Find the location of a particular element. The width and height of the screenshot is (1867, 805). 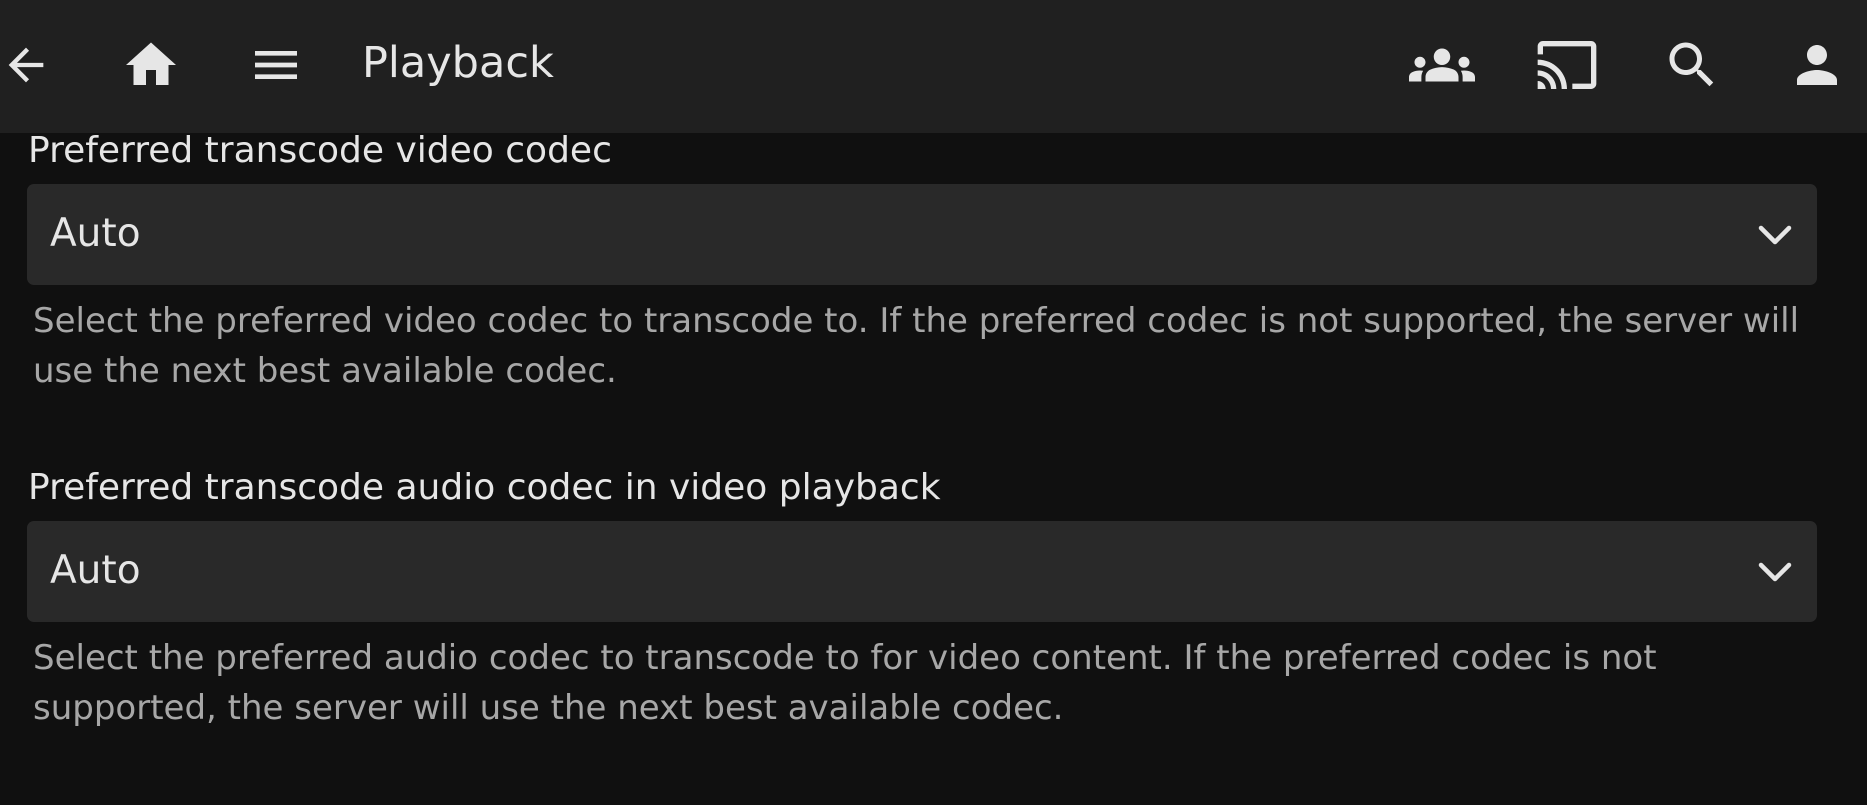

syncplay-button is located at coordinates (1442, 65).